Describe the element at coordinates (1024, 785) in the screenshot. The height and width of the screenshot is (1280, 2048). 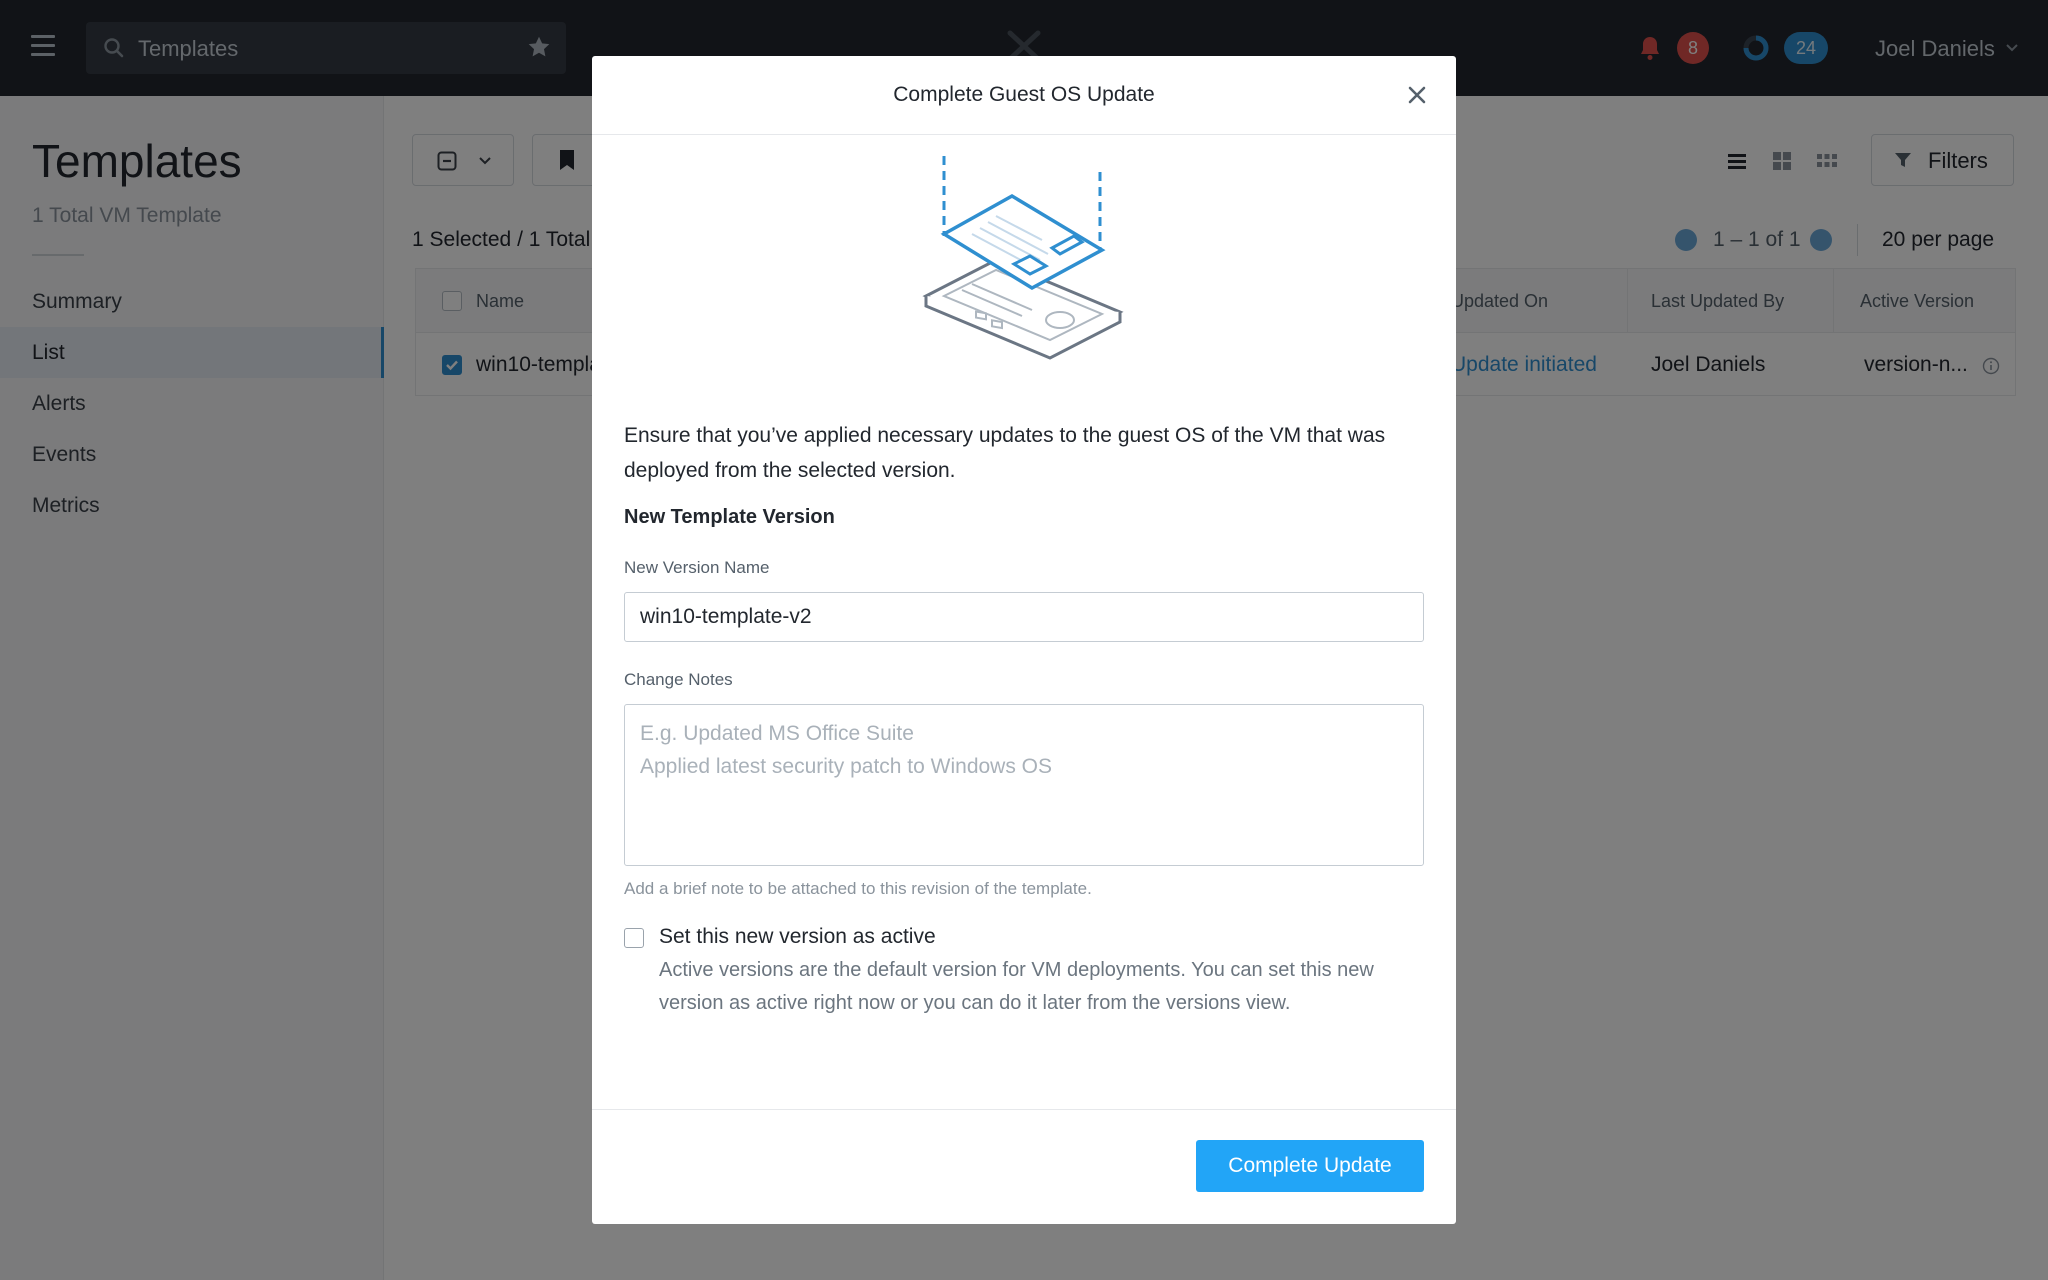
I see `change-notes-textarea` at that location.